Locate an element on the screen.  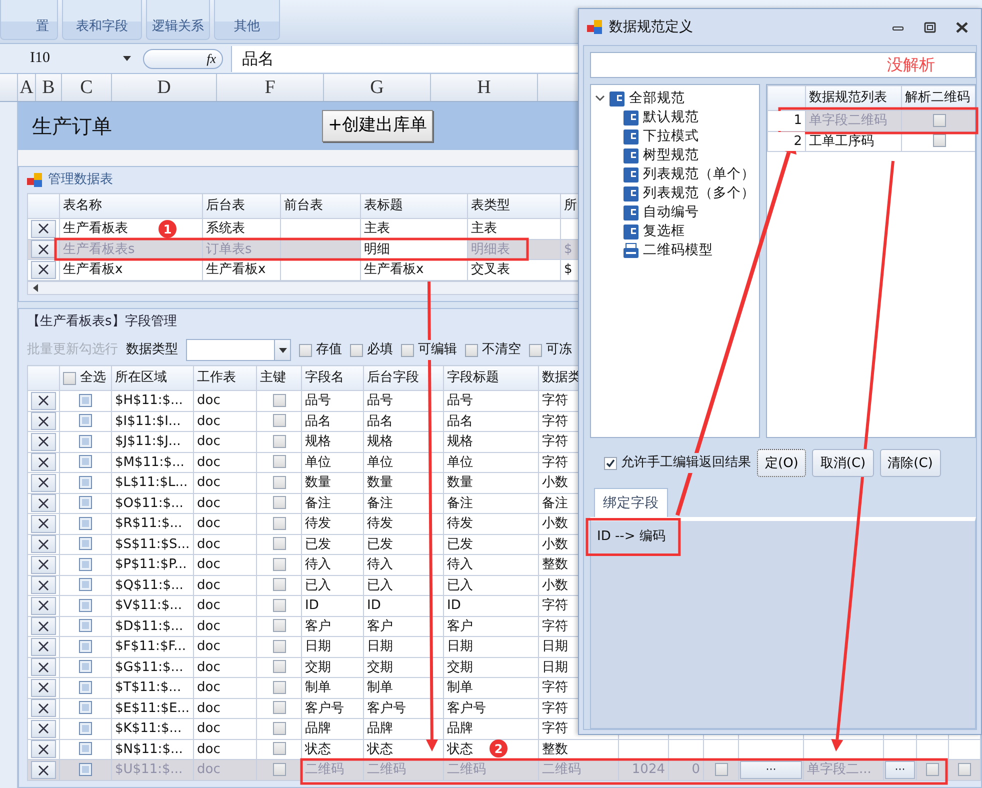
column-header: 字段名 is located at coordinates (333, 378).